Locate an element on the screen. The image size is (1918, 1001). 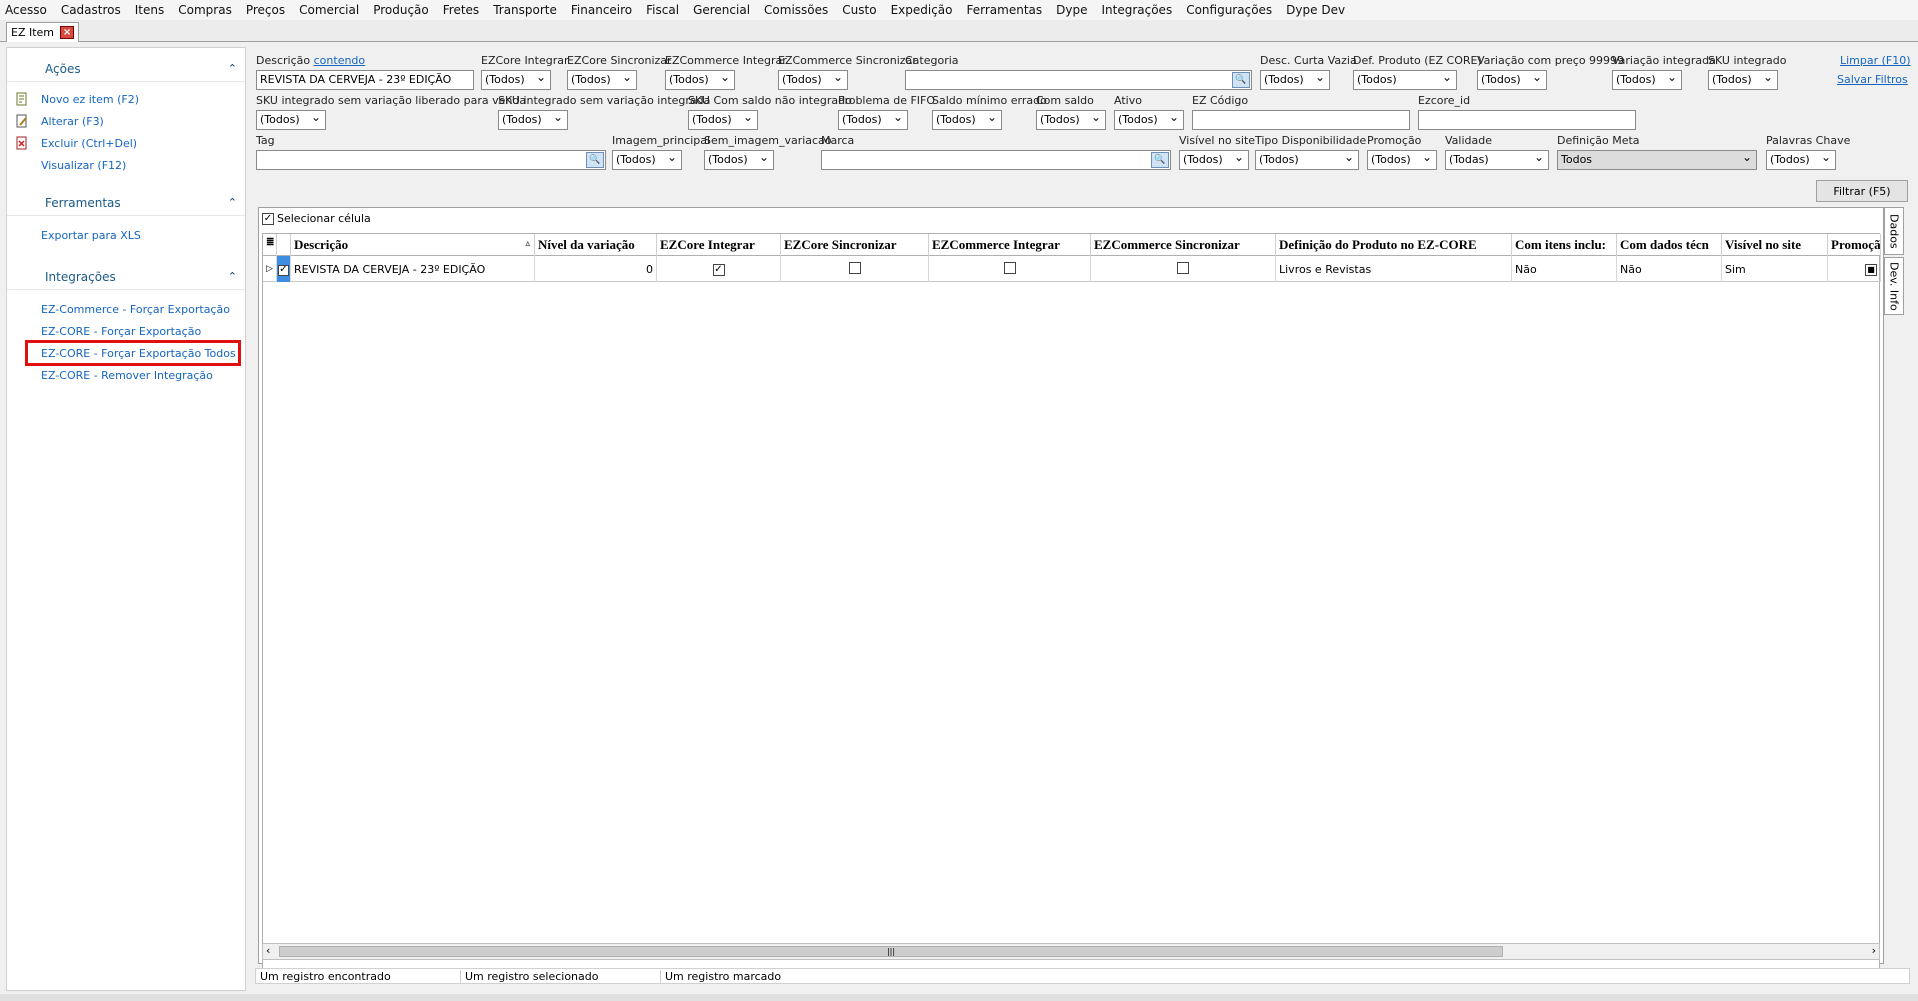
action-alterar: Alterar (F3) is located at coordinates (126, 121).